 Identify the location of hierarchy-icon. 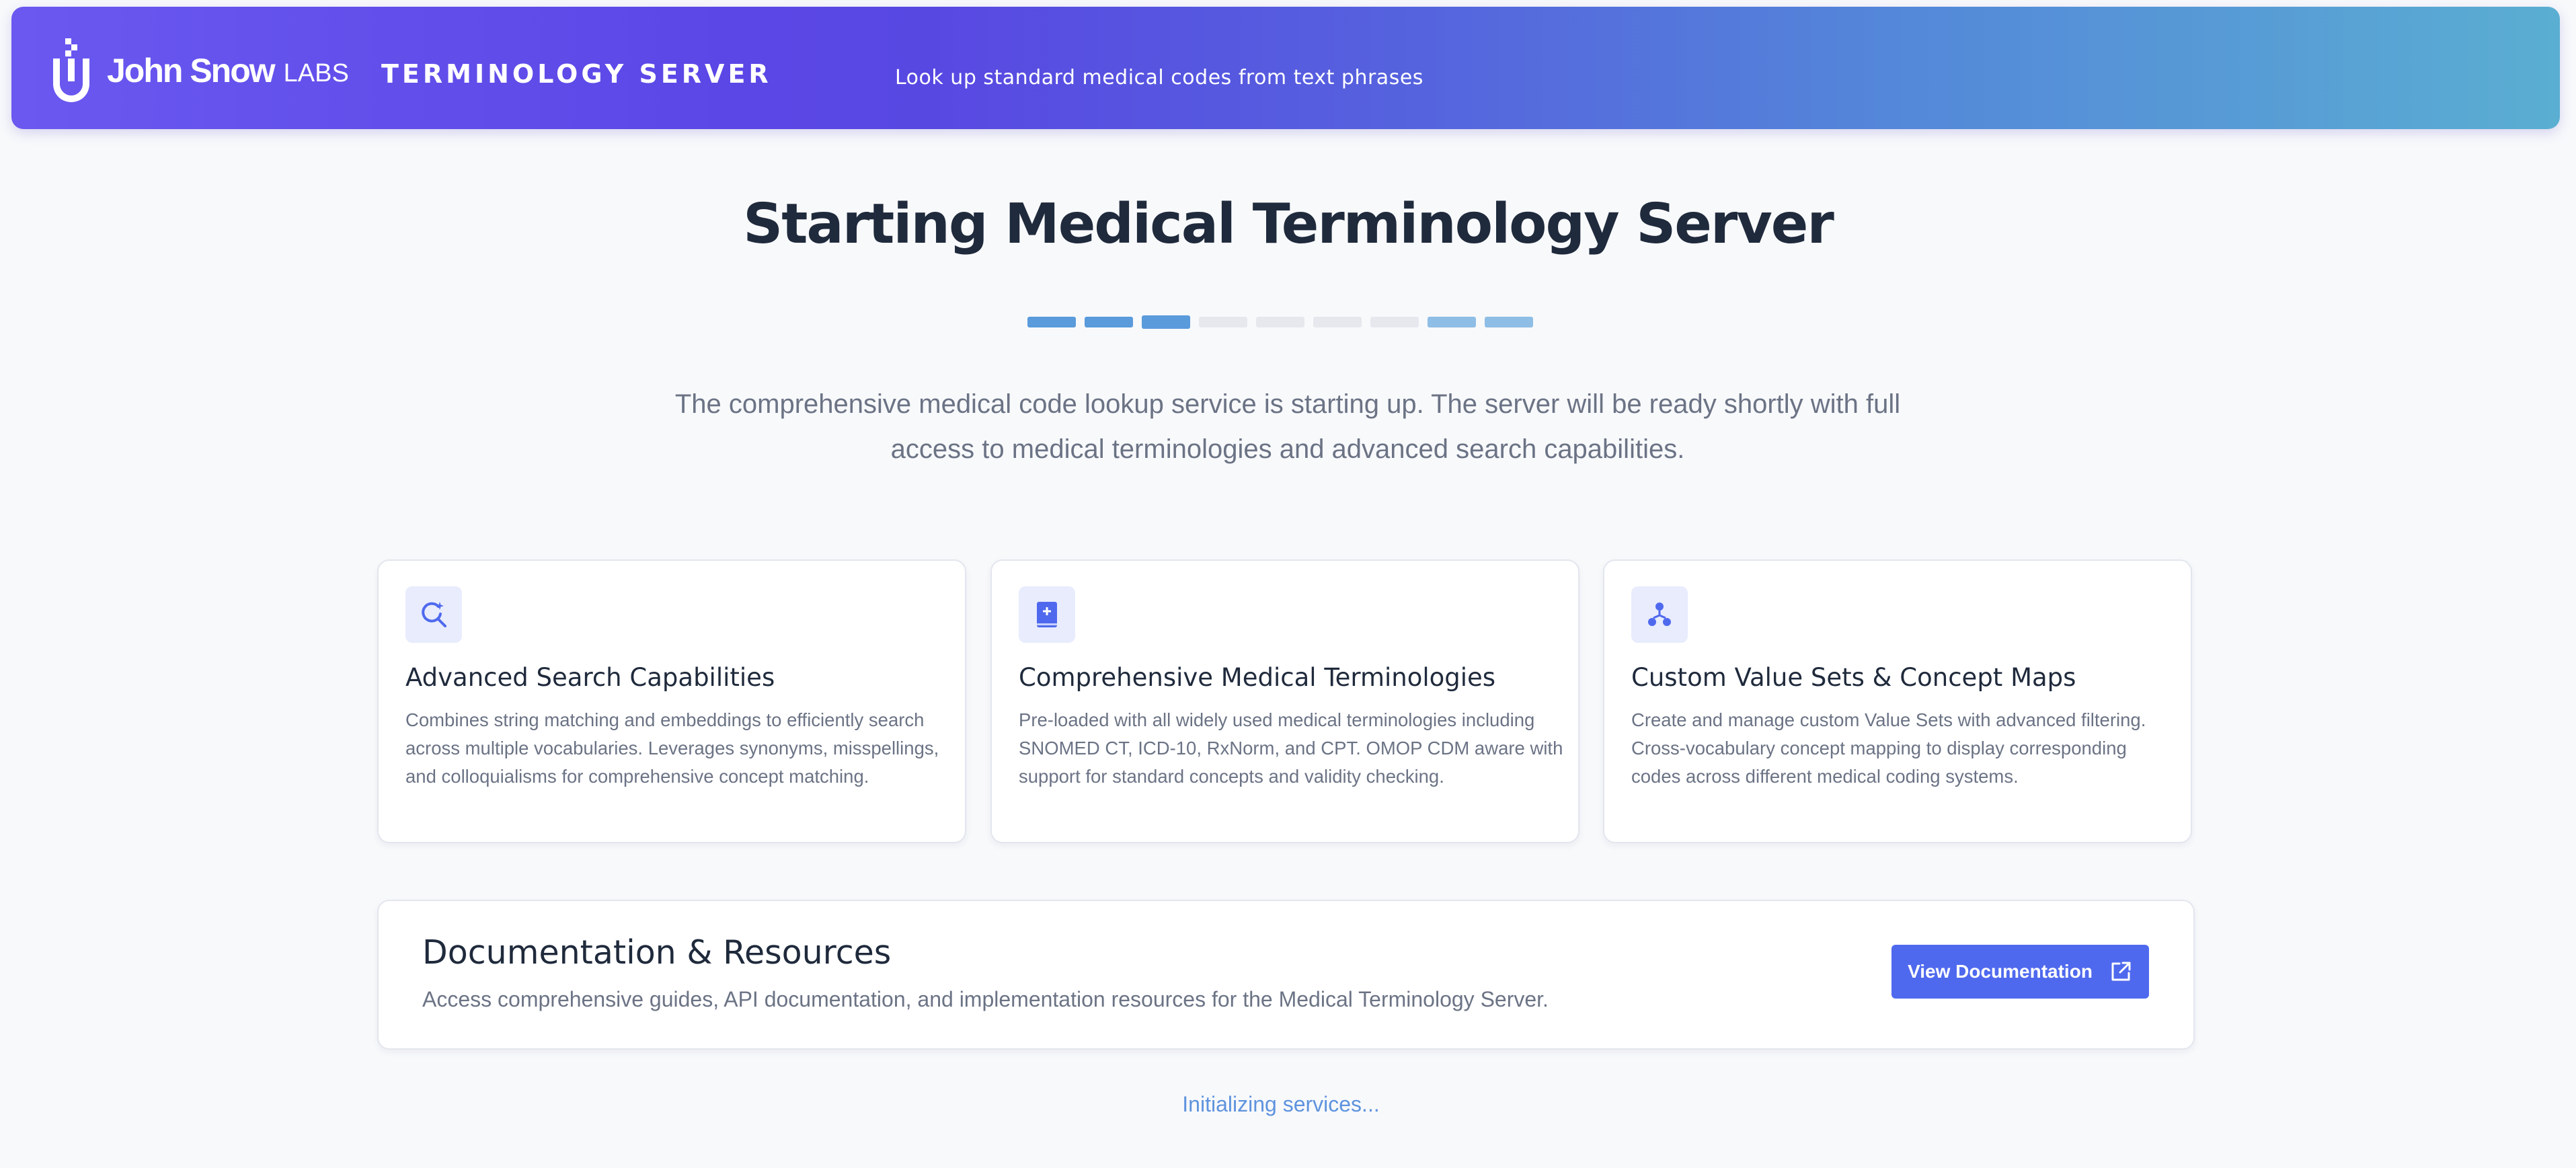
(1660, 614).